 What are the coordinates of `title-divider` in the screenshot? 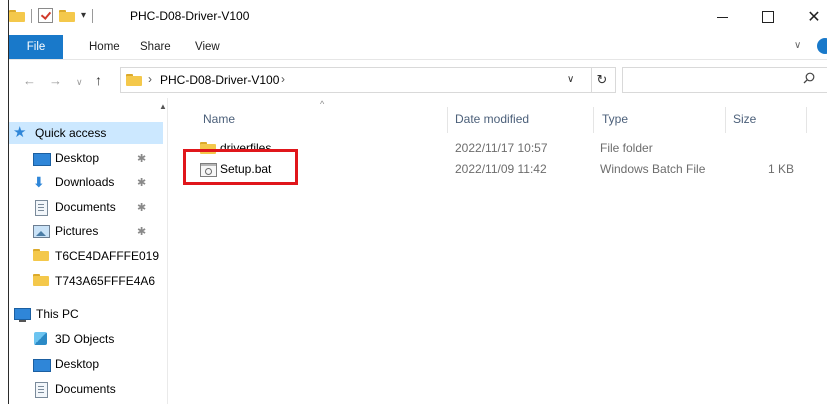 It's located at (93, 15).